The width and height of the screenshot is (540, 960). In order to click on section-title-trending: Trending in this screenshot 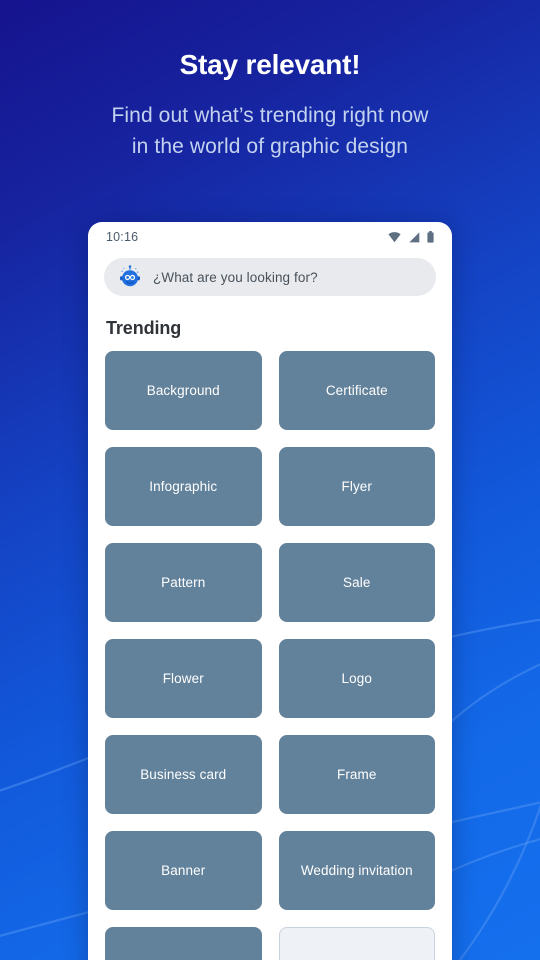, I will do `click(144, 328)`.